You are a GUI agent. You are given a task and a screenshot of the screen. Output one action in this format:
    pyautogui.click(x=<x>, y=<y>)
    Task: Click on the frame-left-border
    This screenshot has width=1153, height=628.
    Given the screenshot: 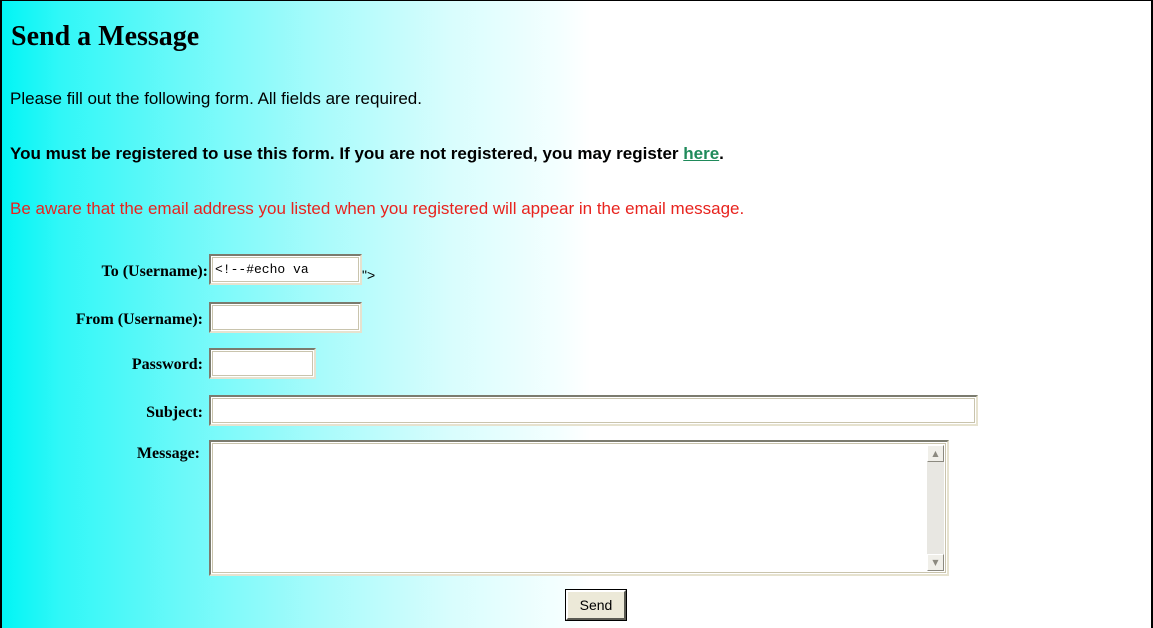 What is the action you would take?
    pyautogui.click(x=1, y=314)
    